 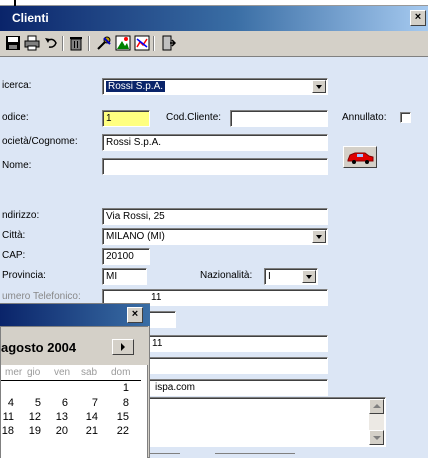 What do you see at coordinates (418, 18) in the screenshot?
I see `close-button: ×` at bounding box center [418, 18].